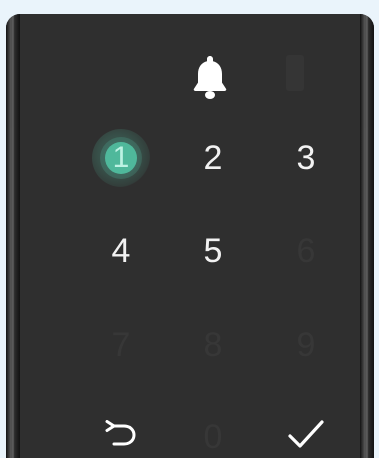 Image resolution: width=379 pixels, height=458 pixels. I want to click on faint-top-indicator, so click(295, 73).